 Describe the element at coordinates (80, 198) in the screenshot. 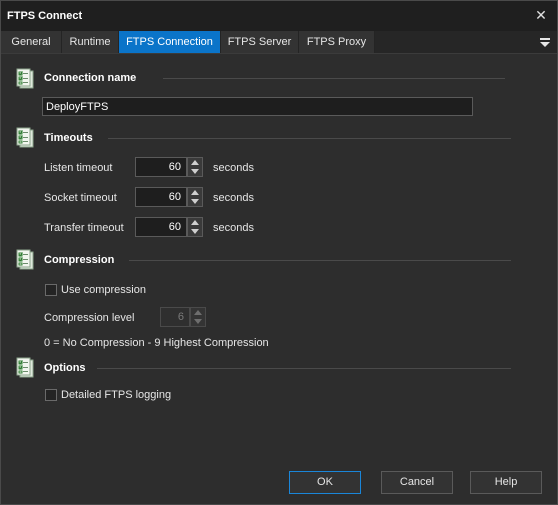

I see `socket-timeout-label: Socket timeout` at that location.